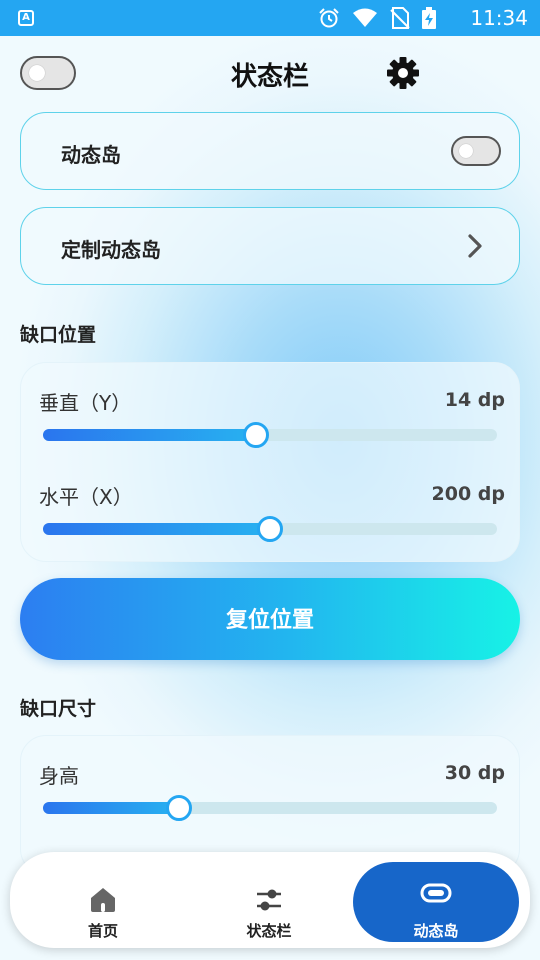 The image size is (540, 960). Describe the element at coordinates (111, 250) in the screenshot. I see `custom-island-label: 定制动态岛` at that location.